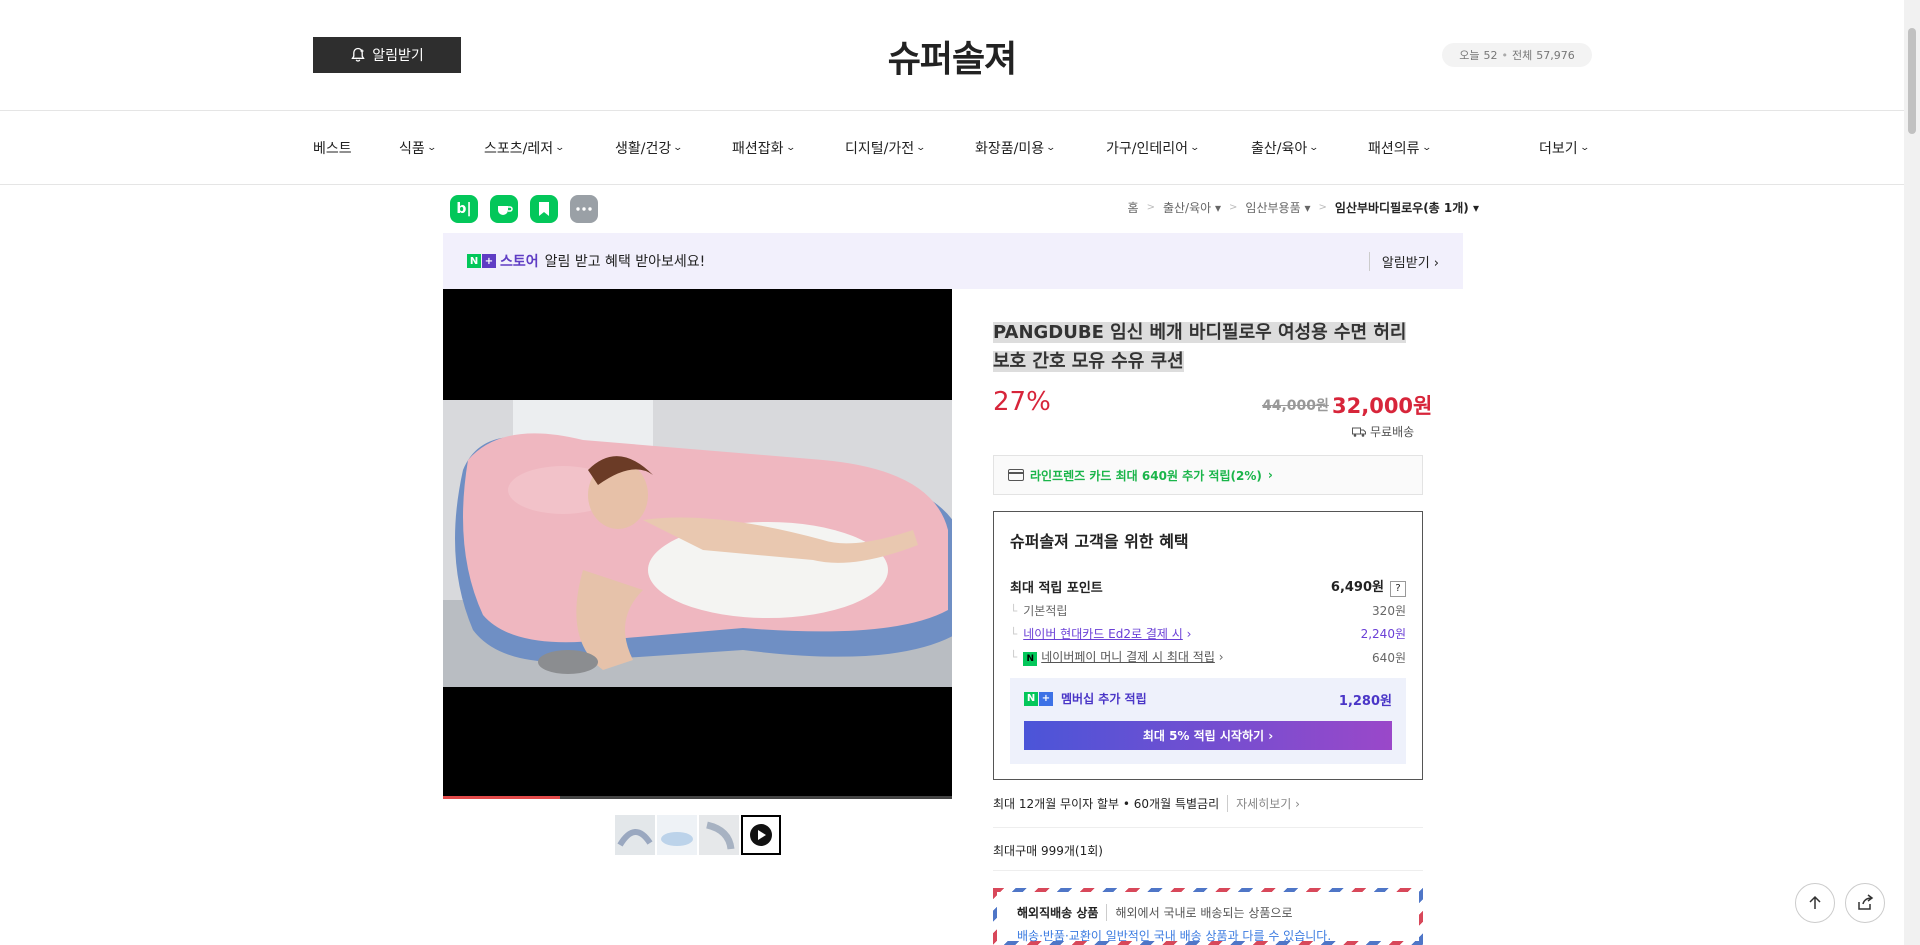  I want to click on blog-share-icon: b|, so click(464, 209).